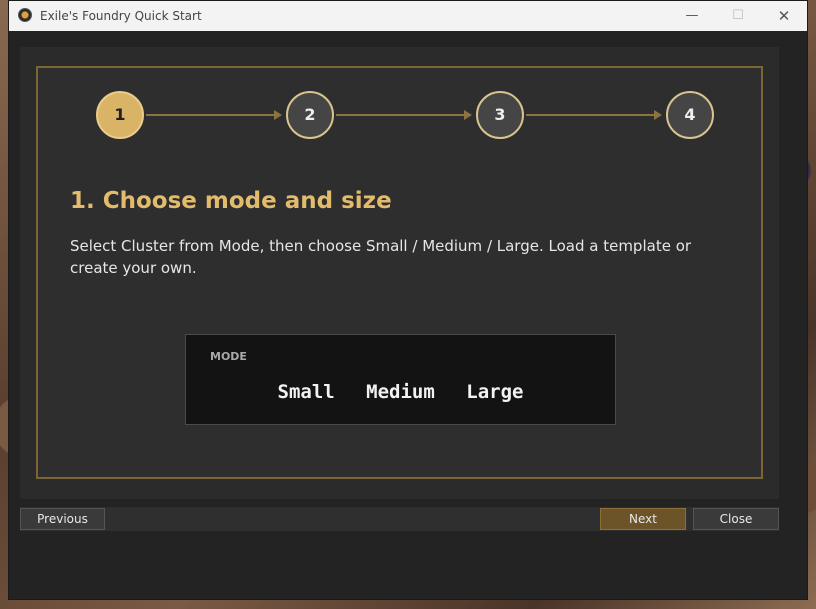  What do you see at coordinates (692, 16) in the screenshot?
I see `minimize-button: —` at bounding box center [692, 16].